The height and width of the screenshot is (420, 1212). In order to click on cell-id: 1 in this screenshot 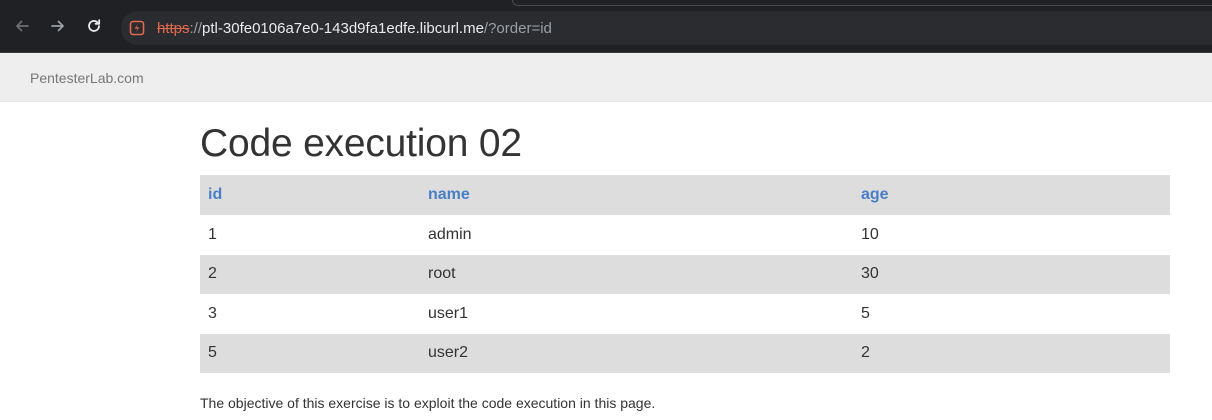, I will do `click(212, 234)`.